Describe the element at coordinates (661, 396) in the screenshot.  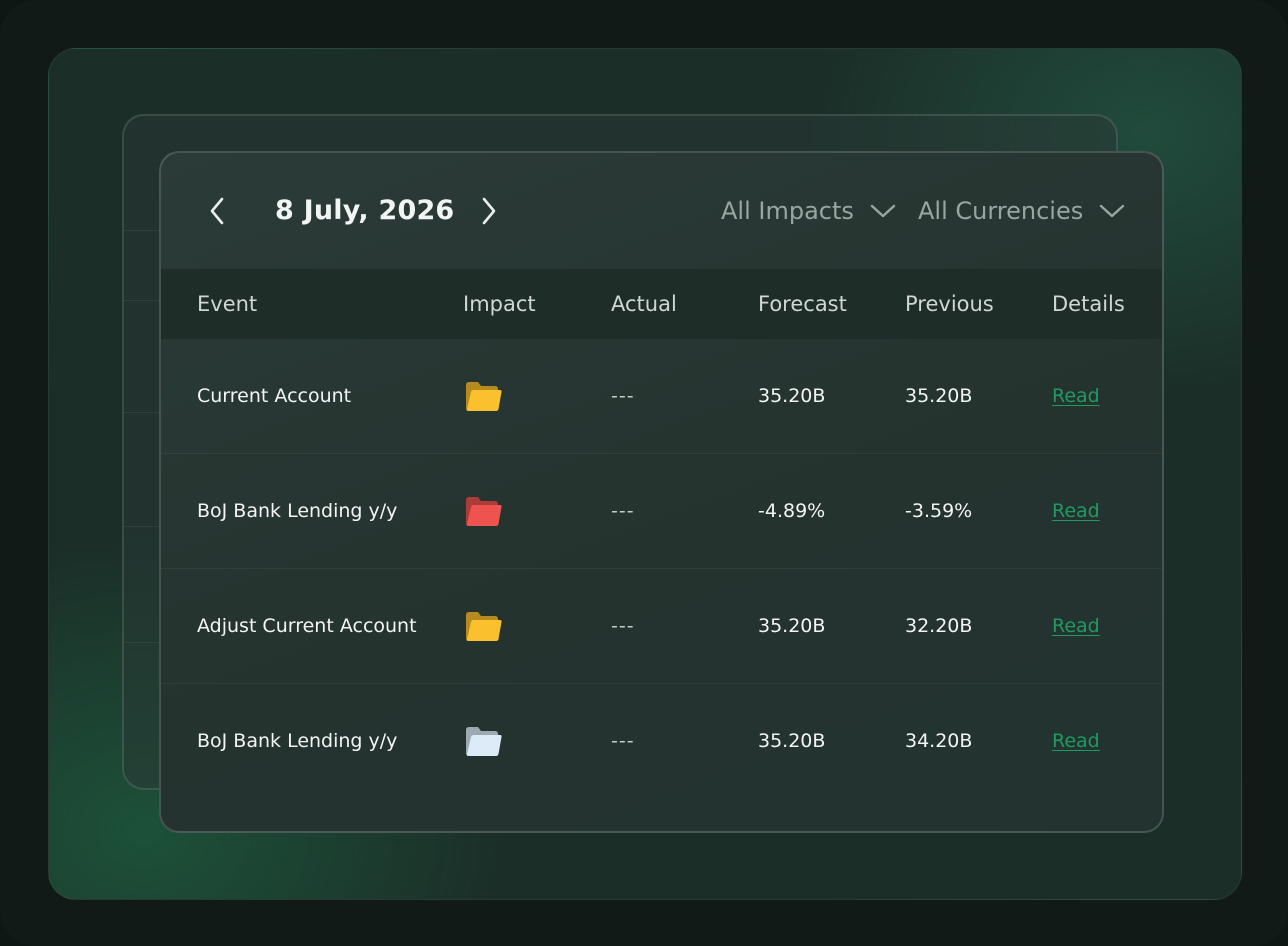
I see `table-row: Current Account --- 35.20B 35.20B Read` at that location.